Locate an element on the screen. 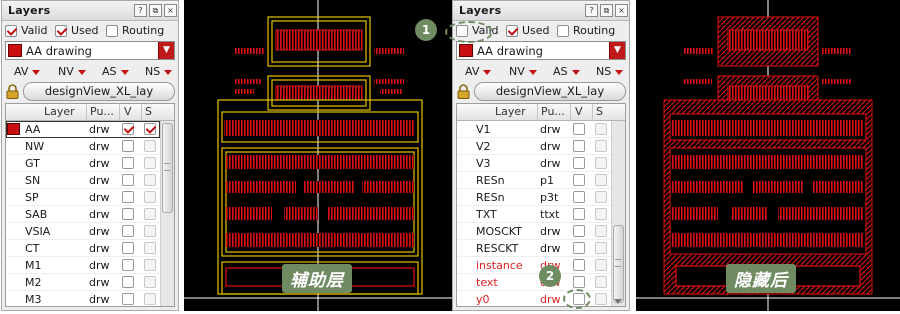 Image resolution: width=900 pixels, height=314 pixels. table-row: GT drw is located at coordinates (83, 163).